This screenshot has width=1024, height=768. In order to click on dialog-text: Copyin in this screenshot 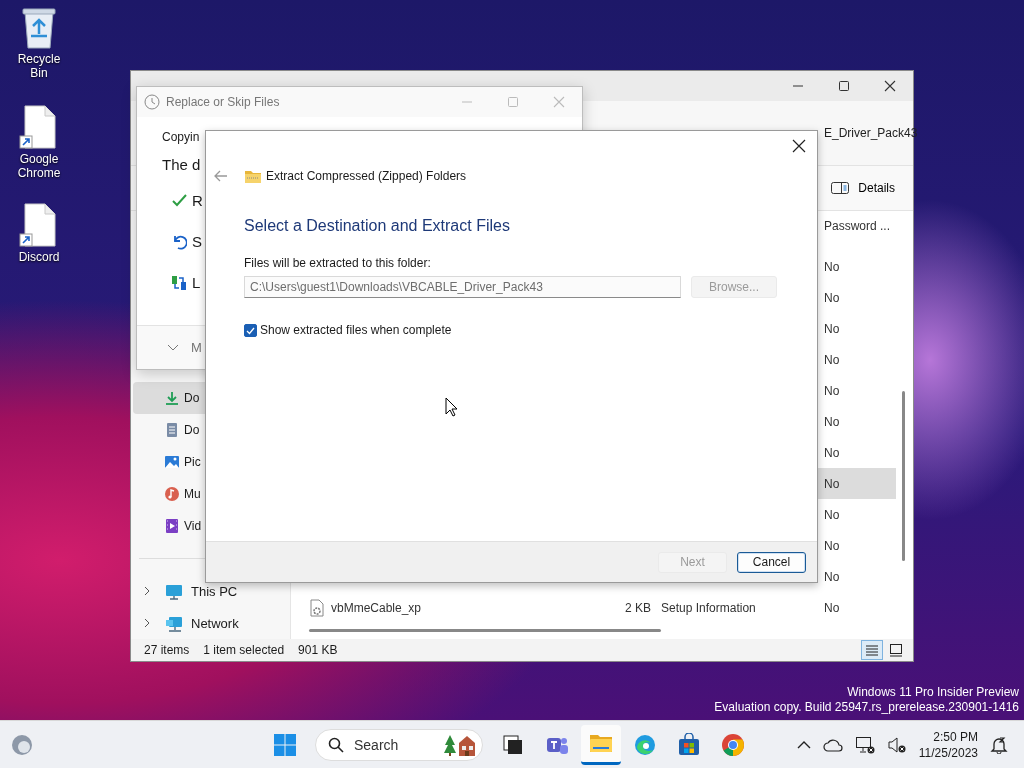, I will do `click(181, 137)`.